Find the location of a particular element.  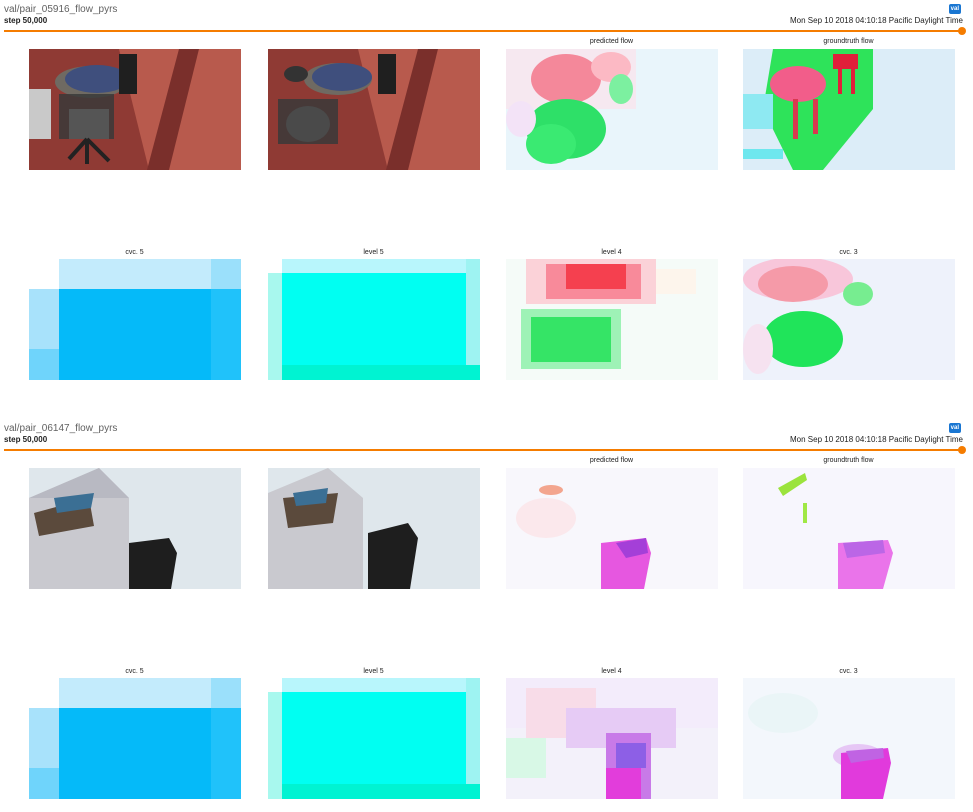

card-title: val/pair_06147_flow_pyrs is located at coordinates (61, 428).